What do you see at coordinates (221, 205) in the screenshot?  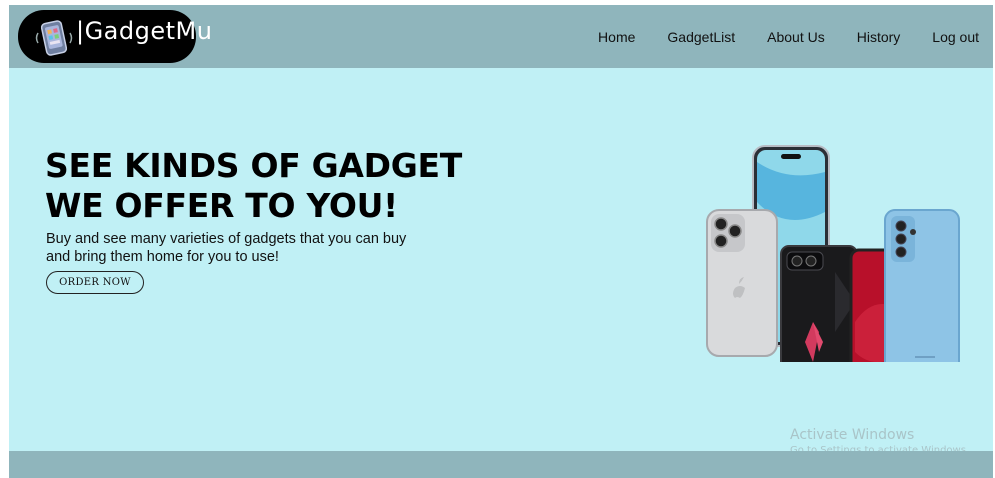 I see `hero-title-line-2: WE OFFER TO YOU!` at bounding box center [221, 205].